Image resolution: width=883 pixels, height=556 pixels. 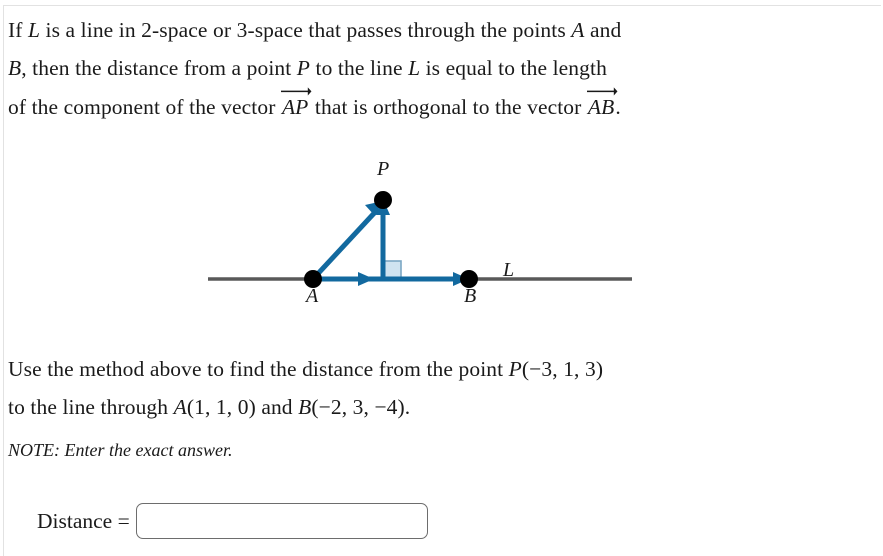 I want to click on statement-line2-var-P: P, so click(x=303, y=68).